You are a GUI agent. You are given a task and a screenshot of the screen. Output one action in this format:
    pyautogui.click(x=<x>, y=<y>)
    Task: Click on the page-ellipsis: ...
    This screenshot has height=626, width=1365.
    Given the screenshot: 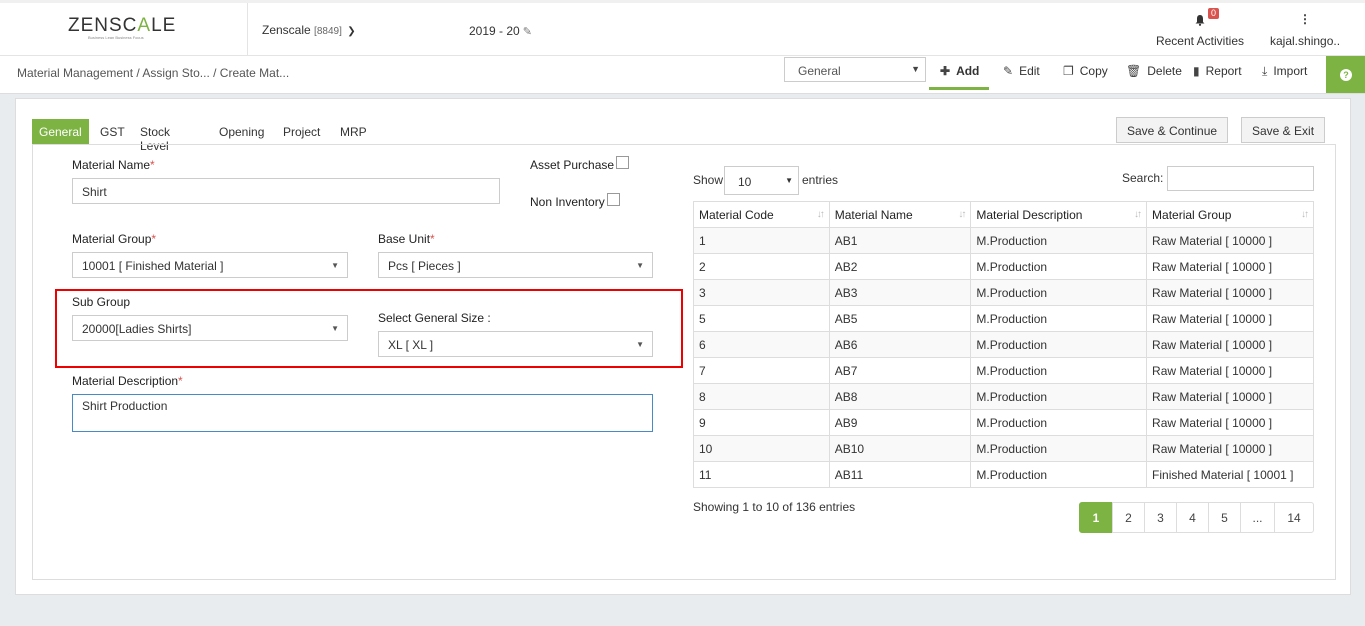 What is the action you would take?
    pyautogui.click(x=1257, y=517)
    